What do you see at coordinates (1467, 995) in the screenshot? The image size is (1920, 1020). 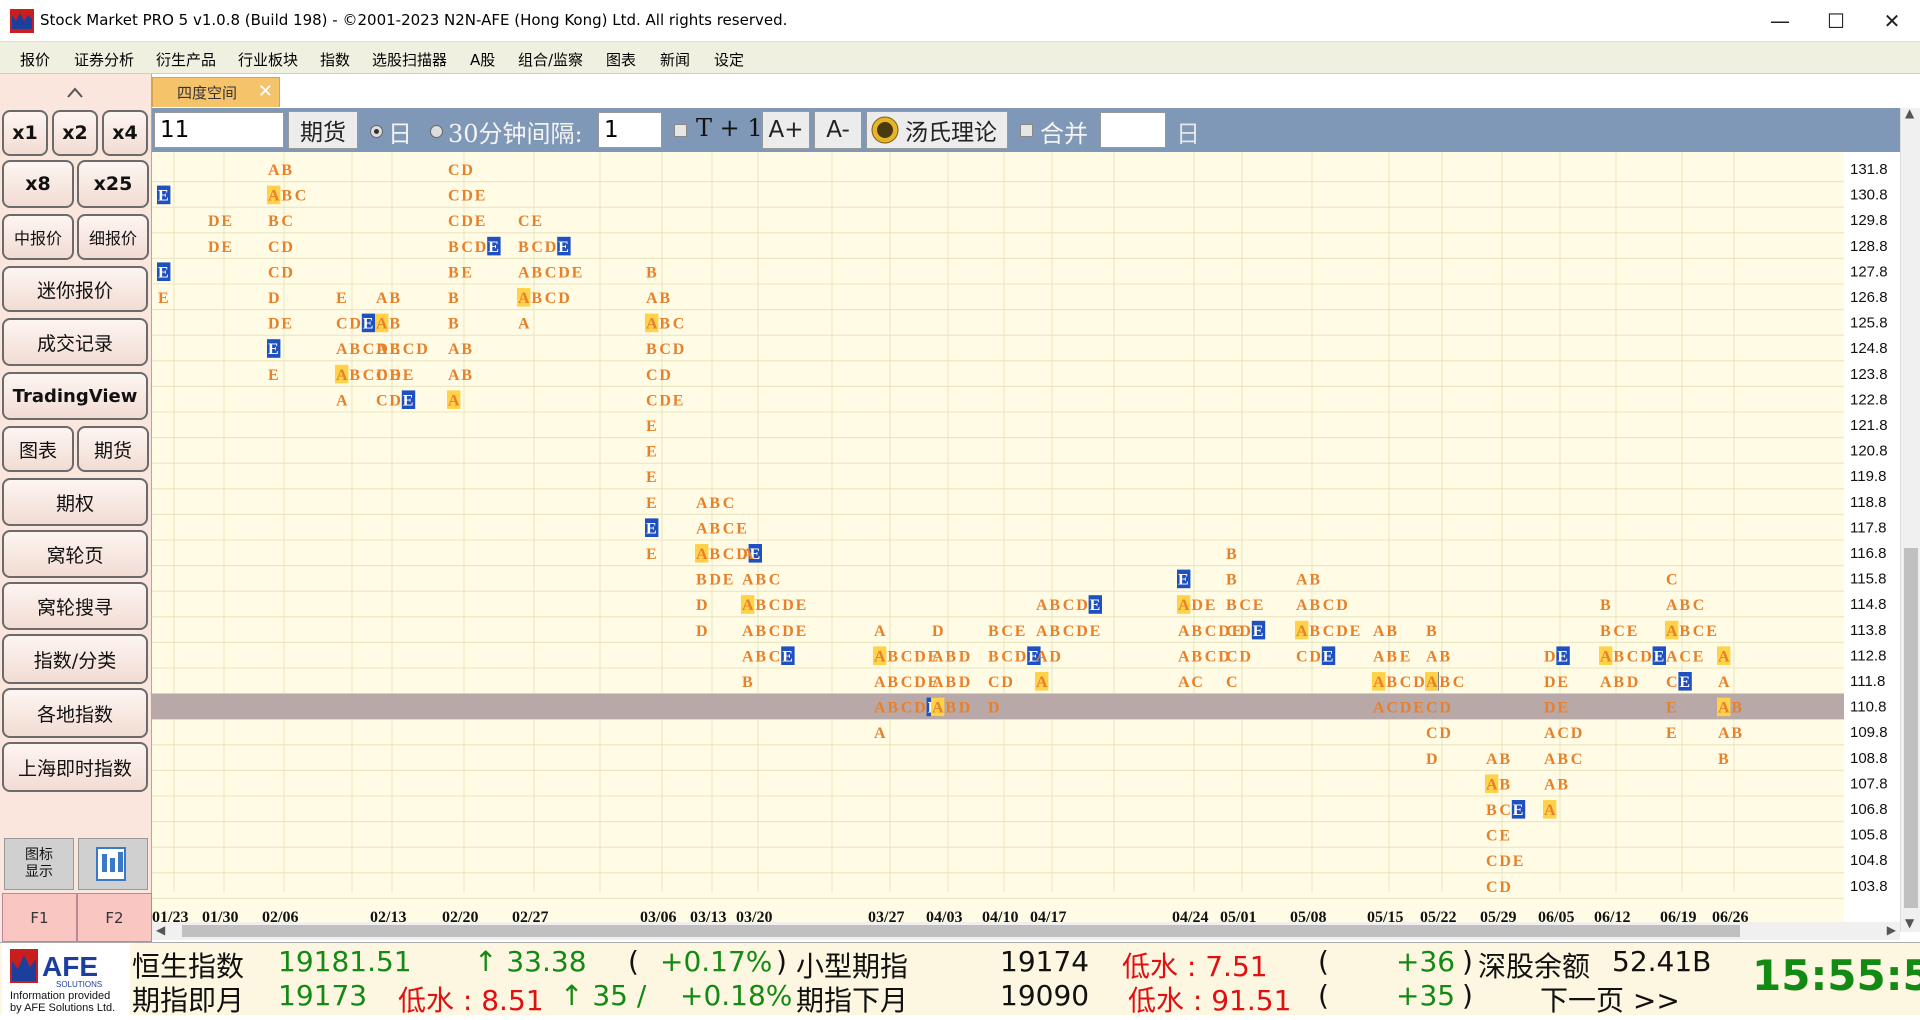 I see `hsif-next-paren-close: )` at bounding box center [1467, 995].